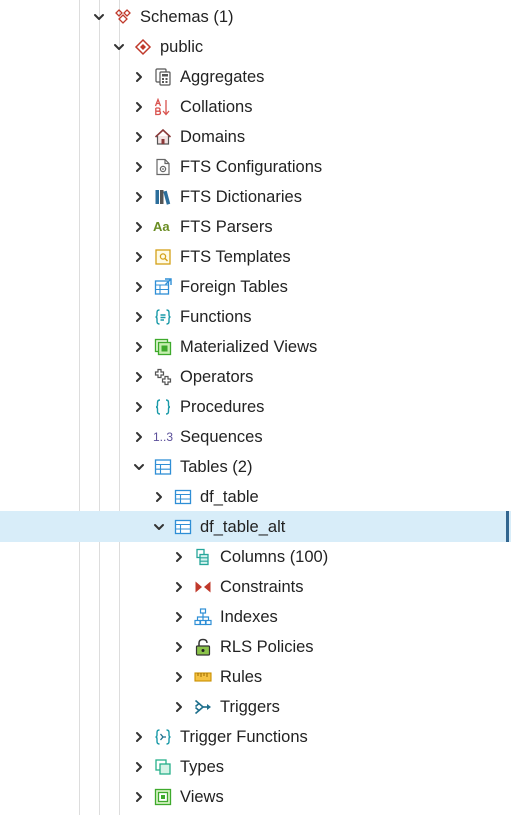 The width and height of the screenshot is (511, 815). Describe the element at coordinates (163, 77) in the screenshot. I see `aggregates-icon` at that location.